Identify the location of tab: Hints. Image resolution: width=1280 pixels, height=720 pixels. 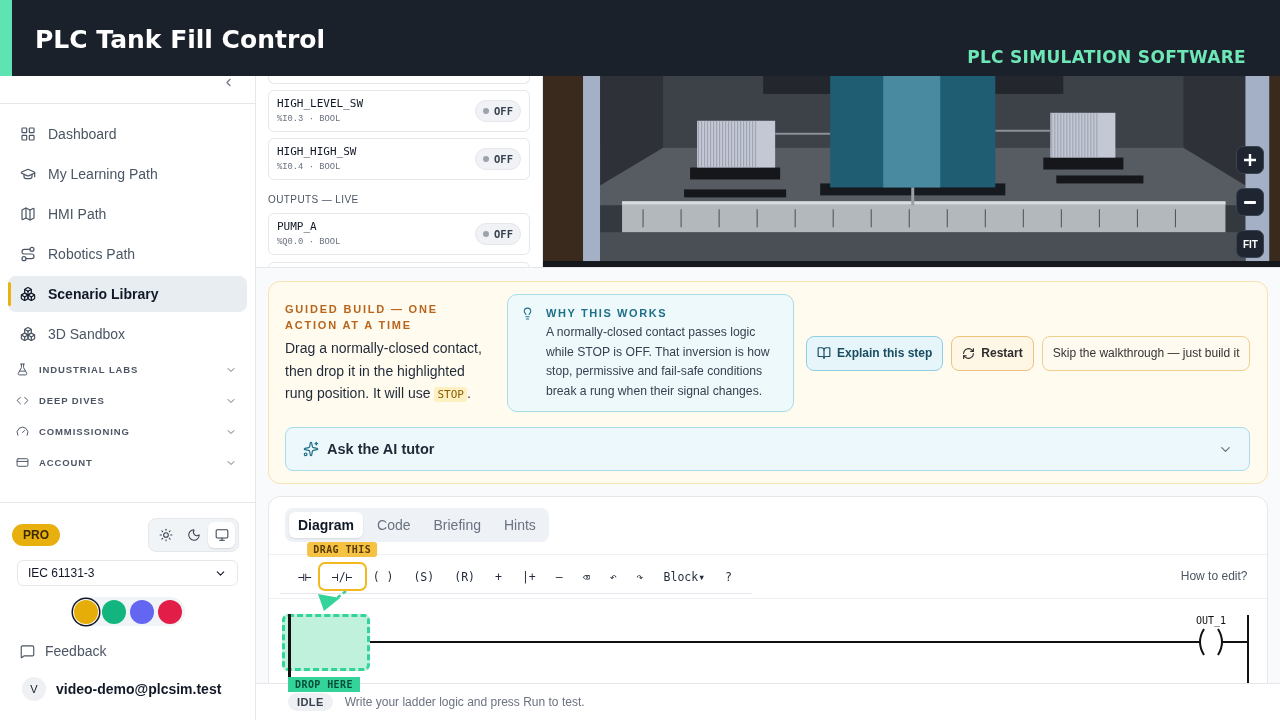
(519, 525).